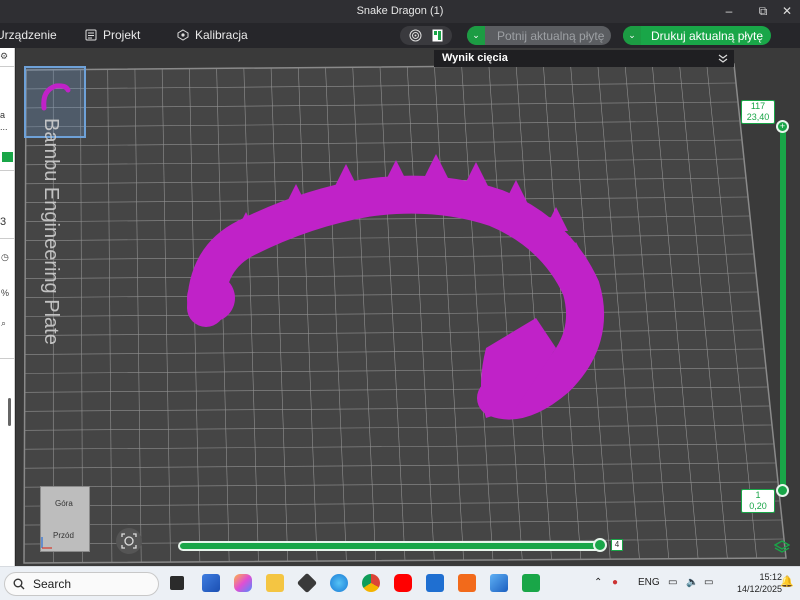 Image resolution: width=800 pixels, height=600 pixels. What do you see at coordinates (632, 35) in the screenshot?
I see `print-dropdown-chevron-icon: ⌄` at bounding box center [632, 35].